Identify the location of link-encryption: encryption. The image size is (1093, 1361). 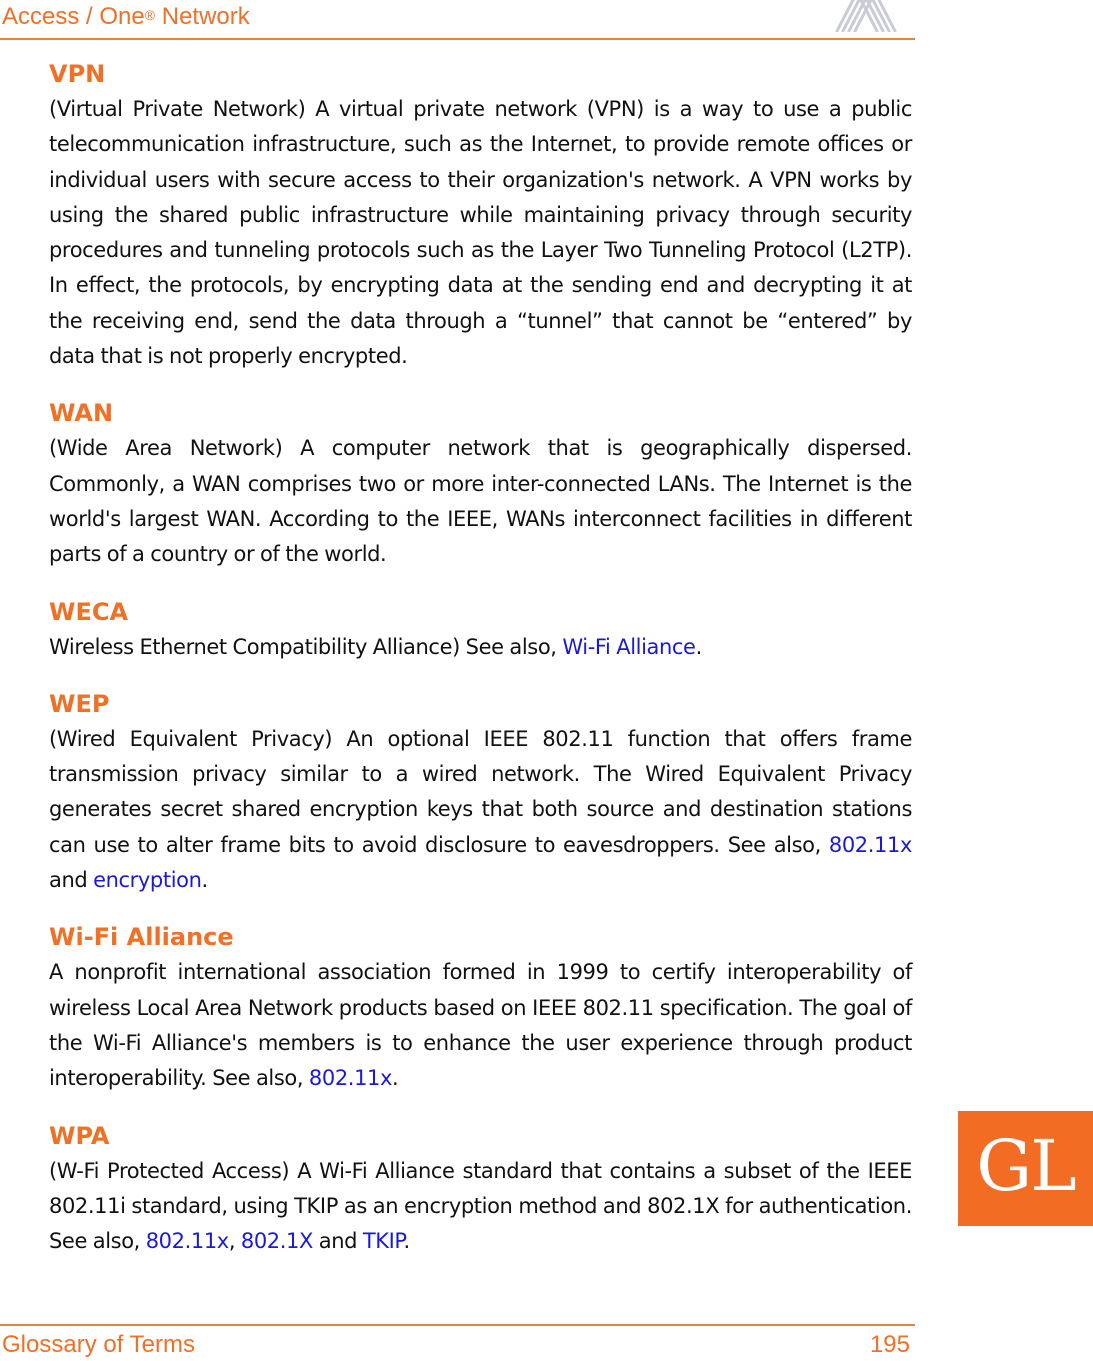
(147, 880).